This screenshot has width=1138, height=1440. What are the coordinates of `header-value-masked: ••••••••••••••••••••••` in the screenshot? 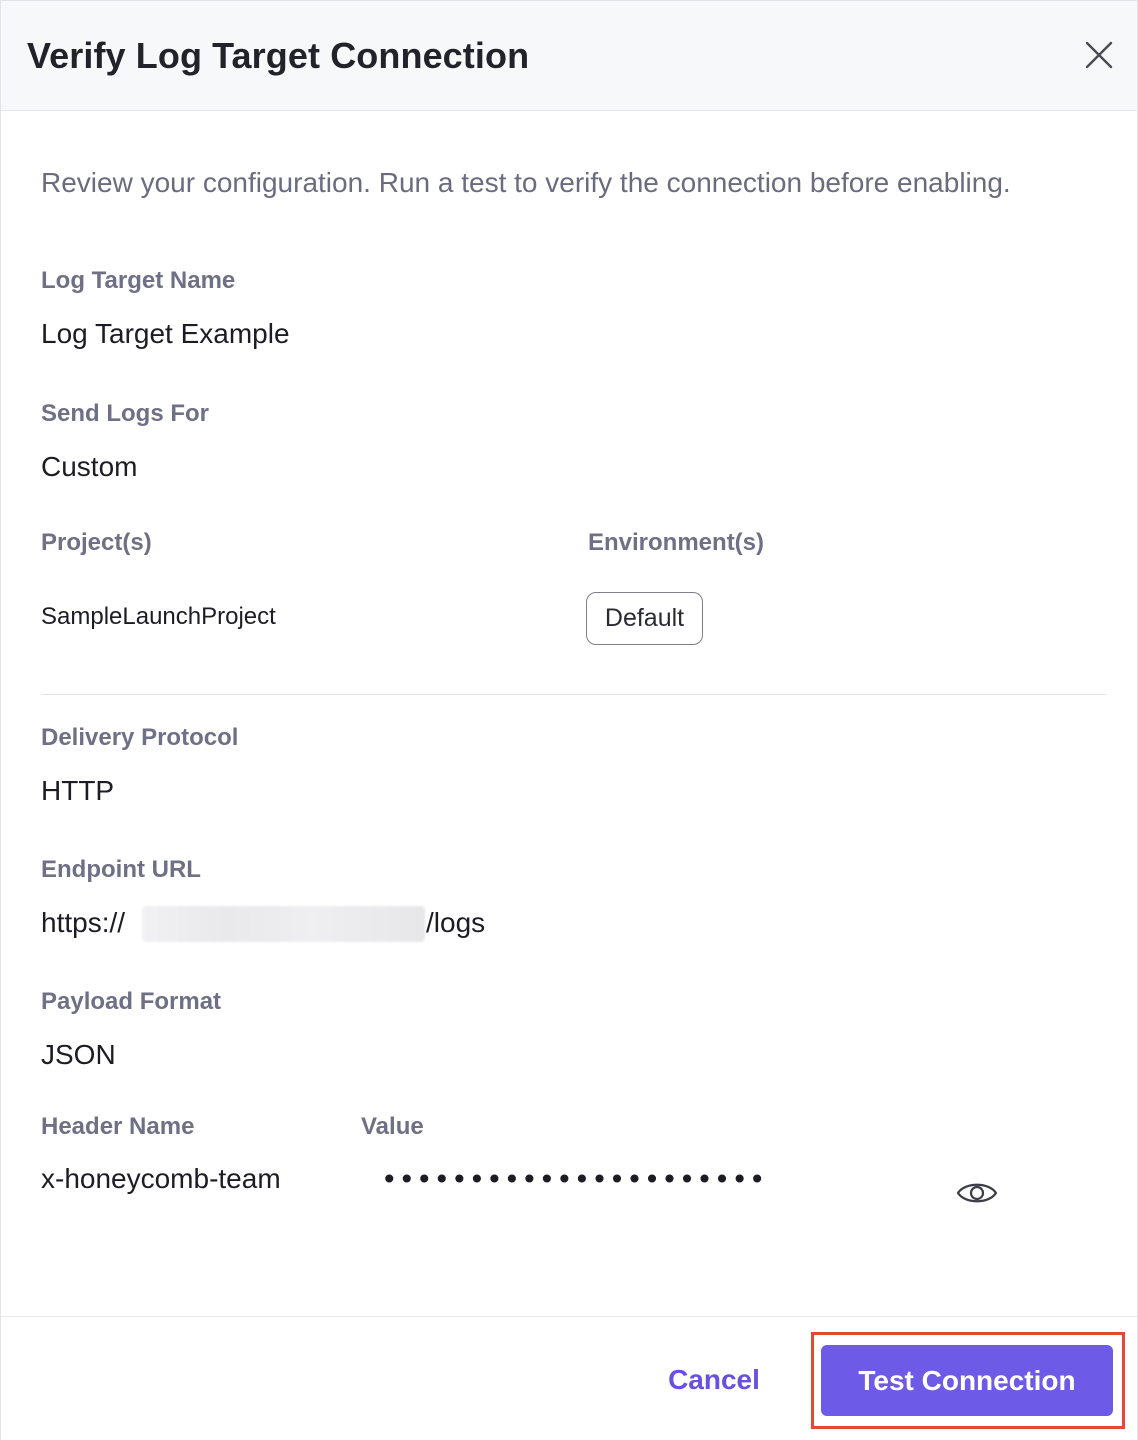 It's located at (574, 1179).